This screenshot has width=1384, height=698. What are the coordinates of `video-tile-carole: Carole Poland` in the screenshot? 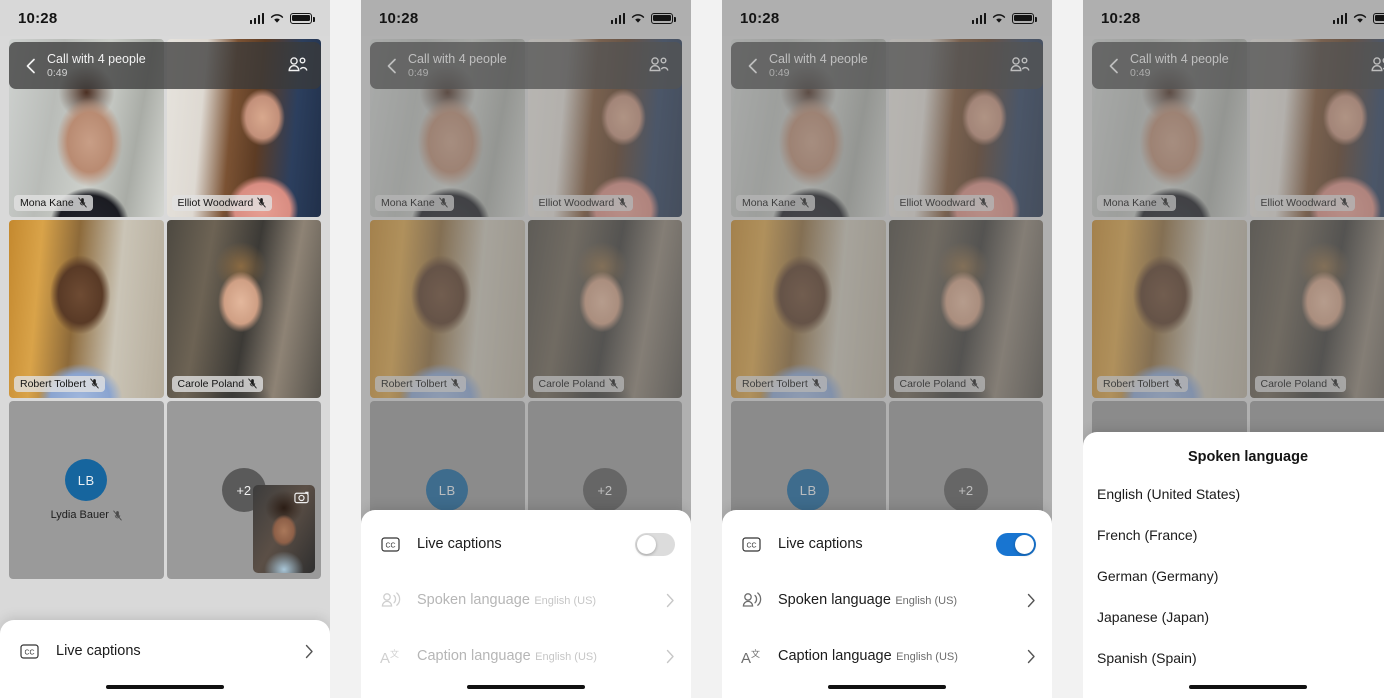 It's located at (243, 309).